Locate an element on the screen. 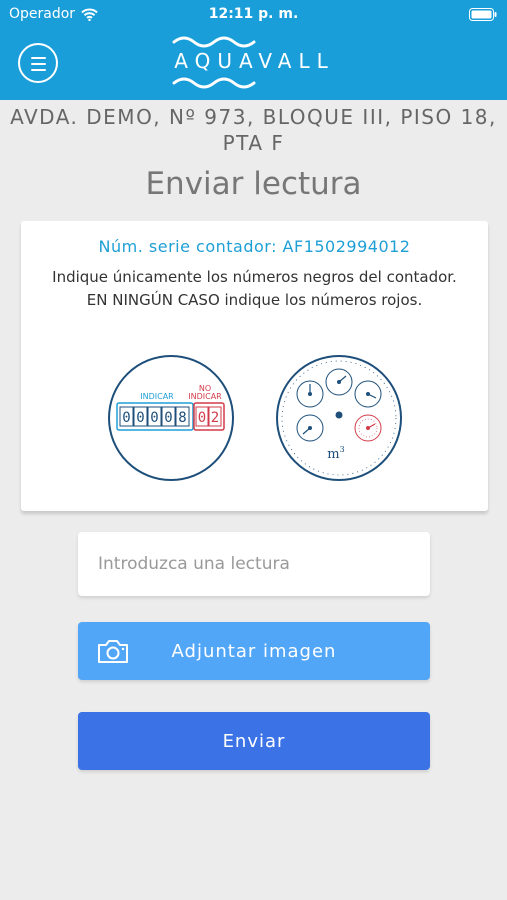 Image resolution: width=507 pixels, height=900 pixels. red-digits: 0 2 is located at coordinates (208, 416).